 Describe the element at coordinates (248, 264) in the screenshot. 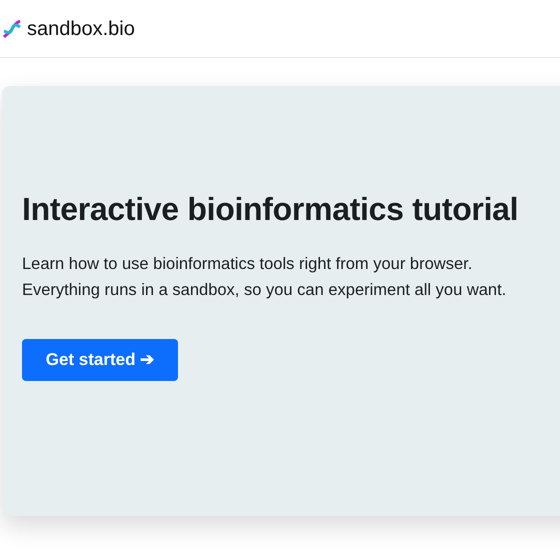

I see `hero-description: Learn how to use bioinformatics tools right from your browser.` at that location.